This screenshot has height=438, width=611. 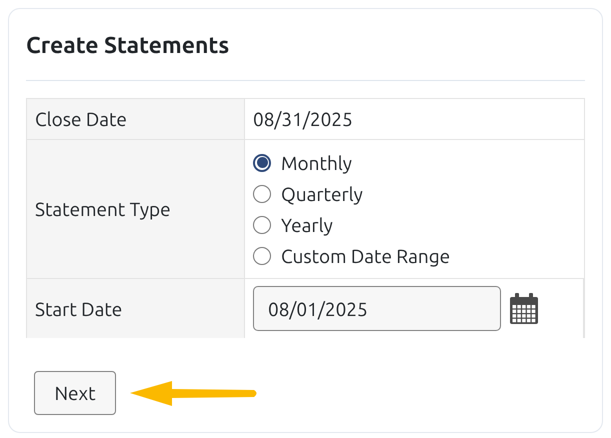 I want to click on close-date-value: 08/31/2025, so click(x=303, y=119).